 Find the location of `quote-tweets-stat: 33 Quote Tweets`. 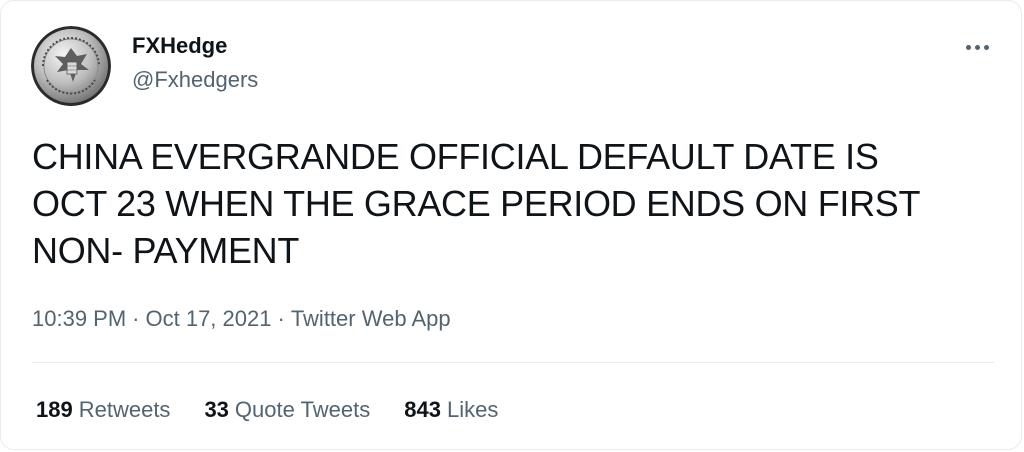

quote-tweets-stat: 33 Quote Tweets is located at coordinates (287, 410).